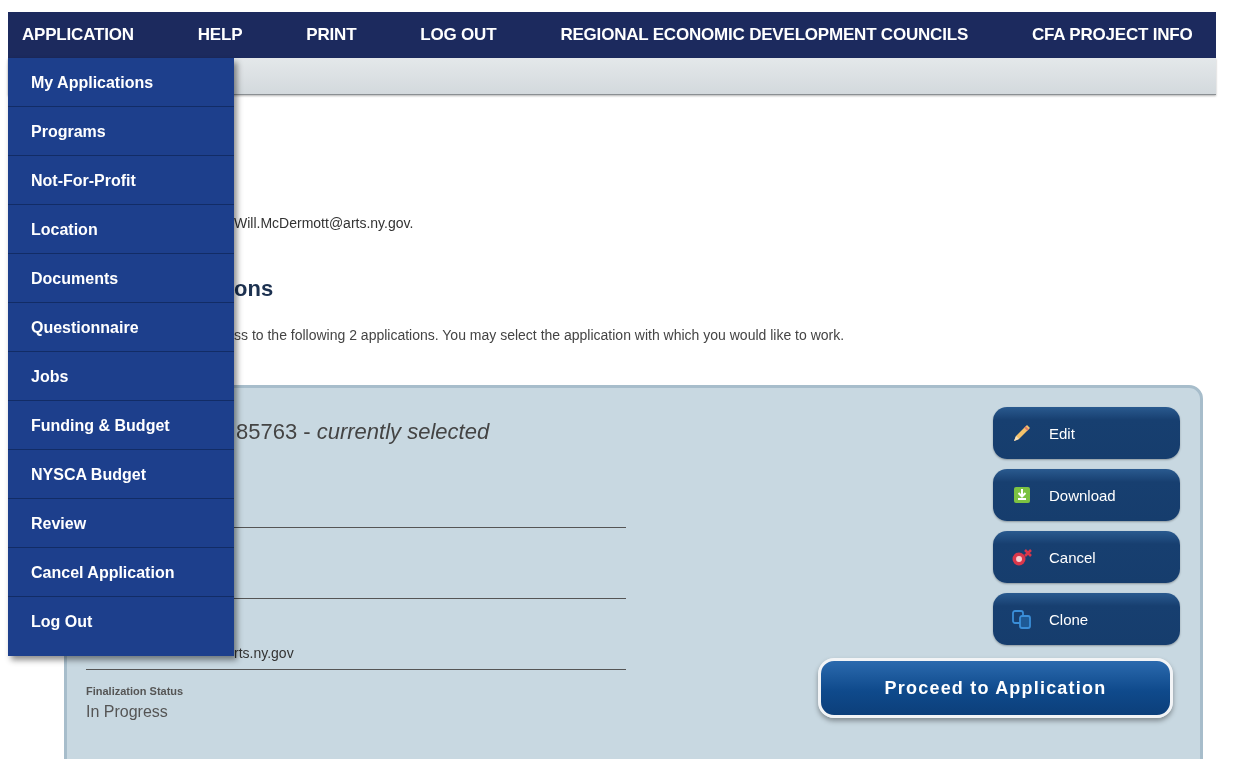 The image size is (1244, 759). Describe the element at coordinates (121, 376) in the screenshot. I see `menu-item: Jobs` at that location.